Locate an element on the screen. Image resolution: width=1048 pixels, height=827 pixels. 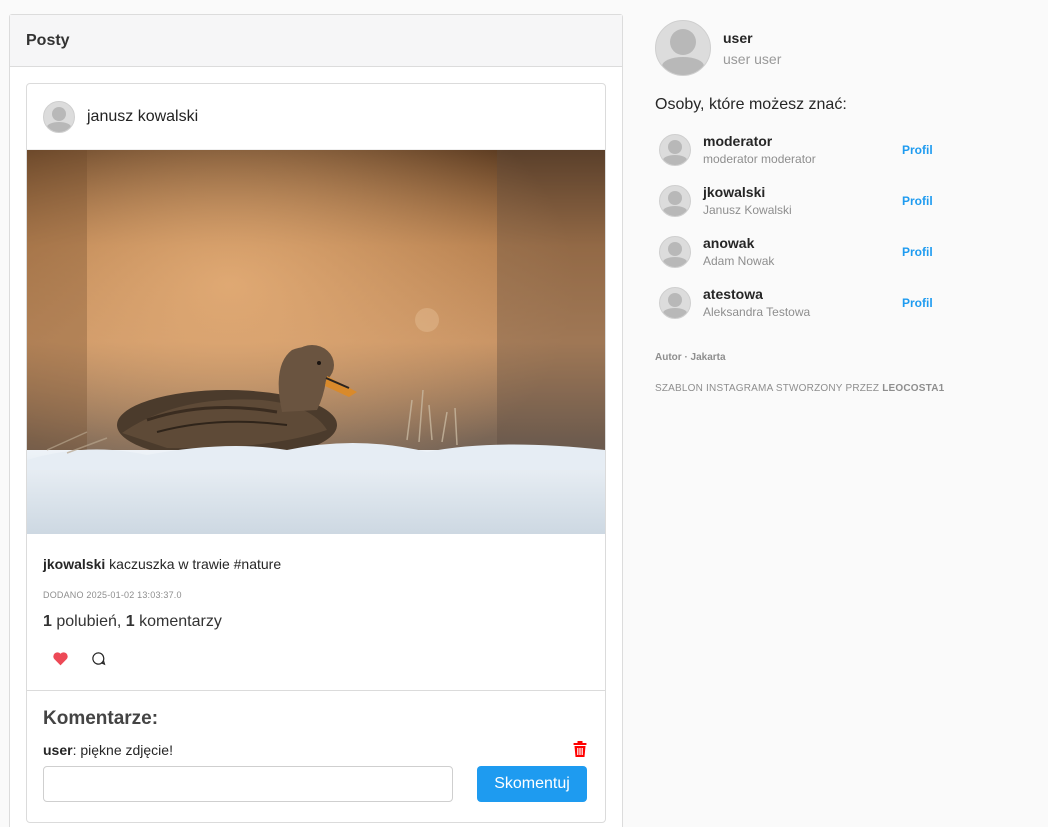
current-username: user is located at coordinates (752, 38).